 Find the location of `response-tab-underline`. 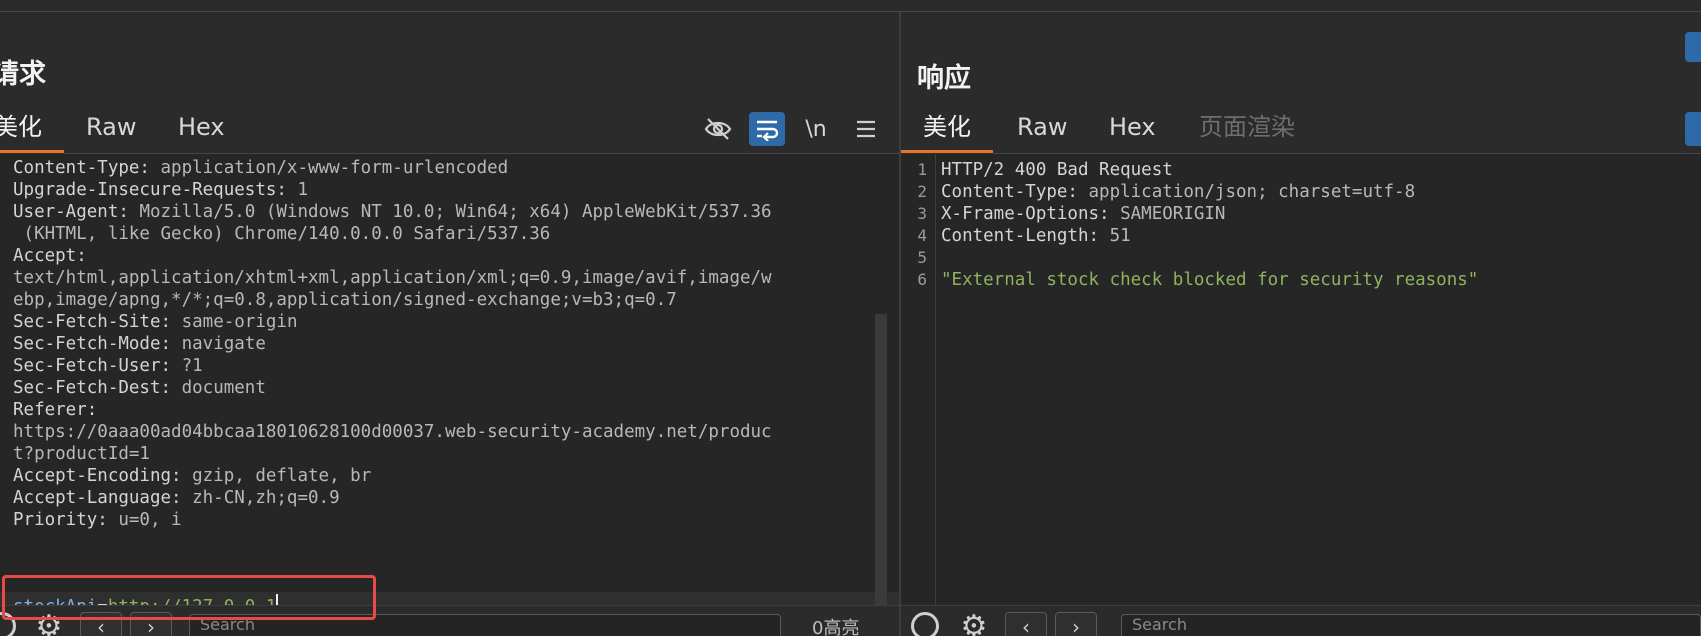

response-tab-underline is located at coordinates (947, 151).